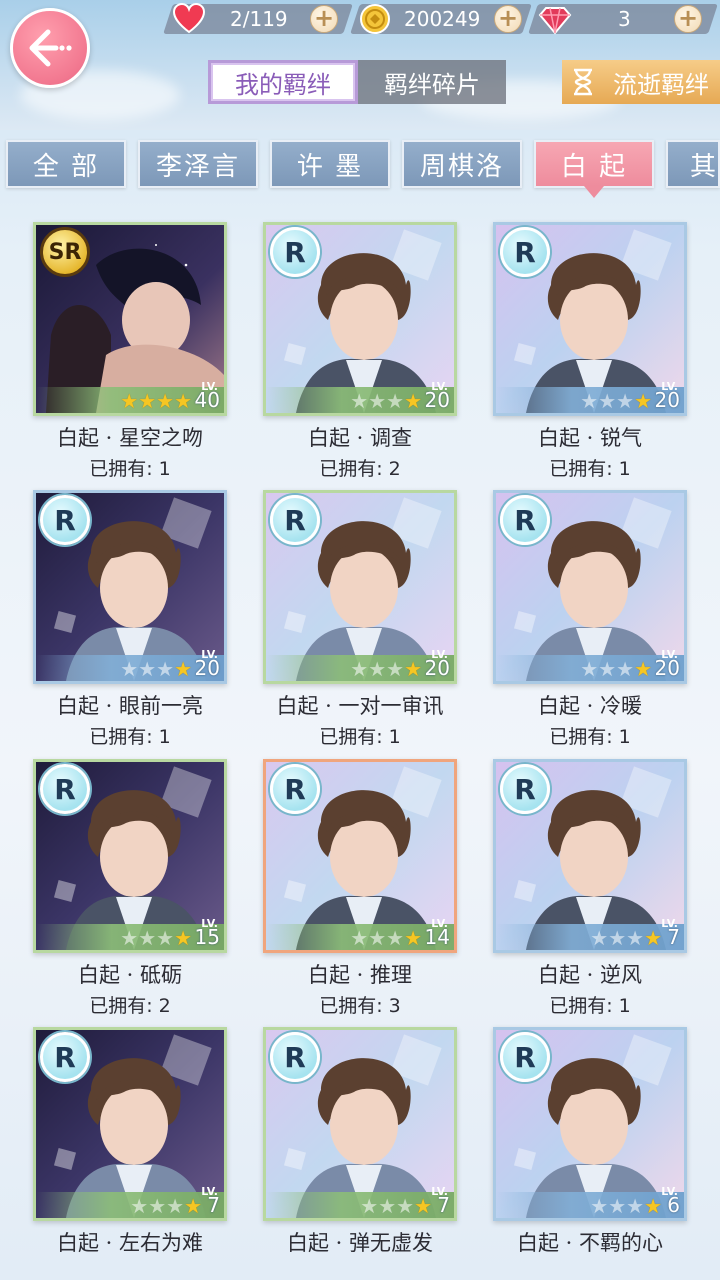  What do you see at coordinates (590, 1124) in the screenshot?
I see `bond-card: R ★ ★ ★ ★ LV. 6` at bounding box center [590, 1124].